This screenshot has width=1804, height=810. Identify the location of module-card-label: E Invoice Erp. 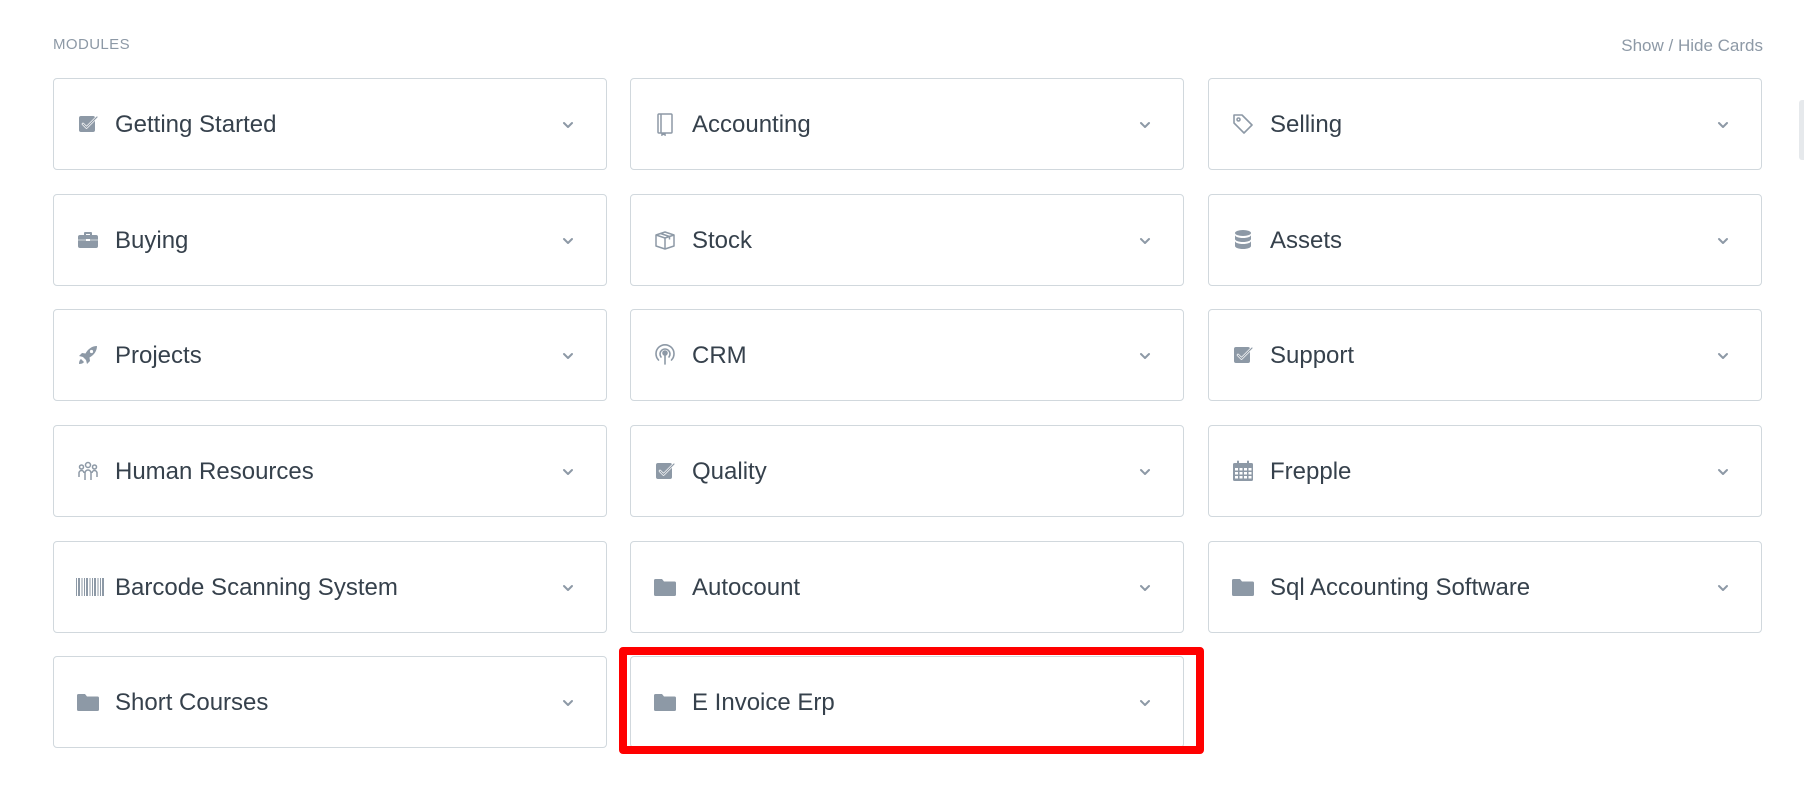
(763, 702).